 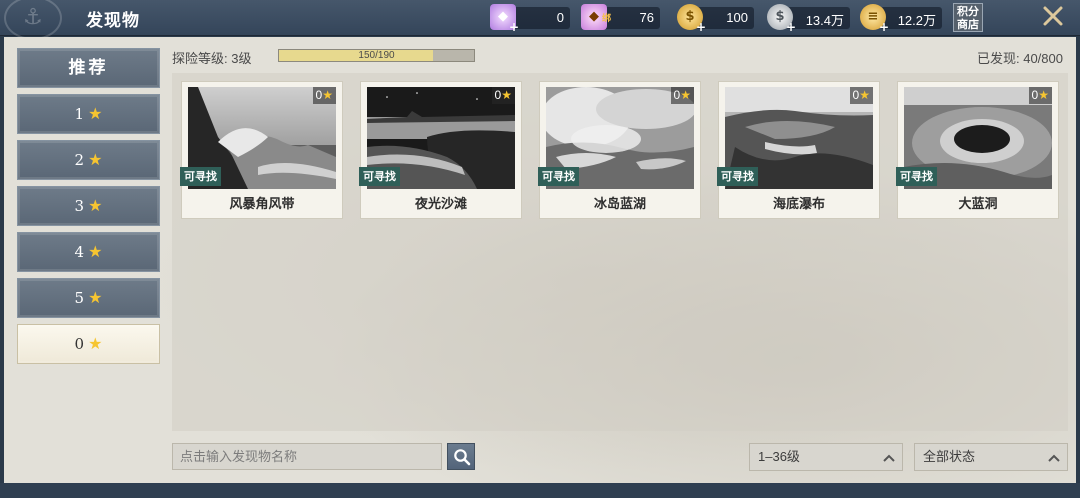 What do you see at coordinates (79, 344) in the screenshot?
I see `tab-label: 0` at bounding box center [79, 344].